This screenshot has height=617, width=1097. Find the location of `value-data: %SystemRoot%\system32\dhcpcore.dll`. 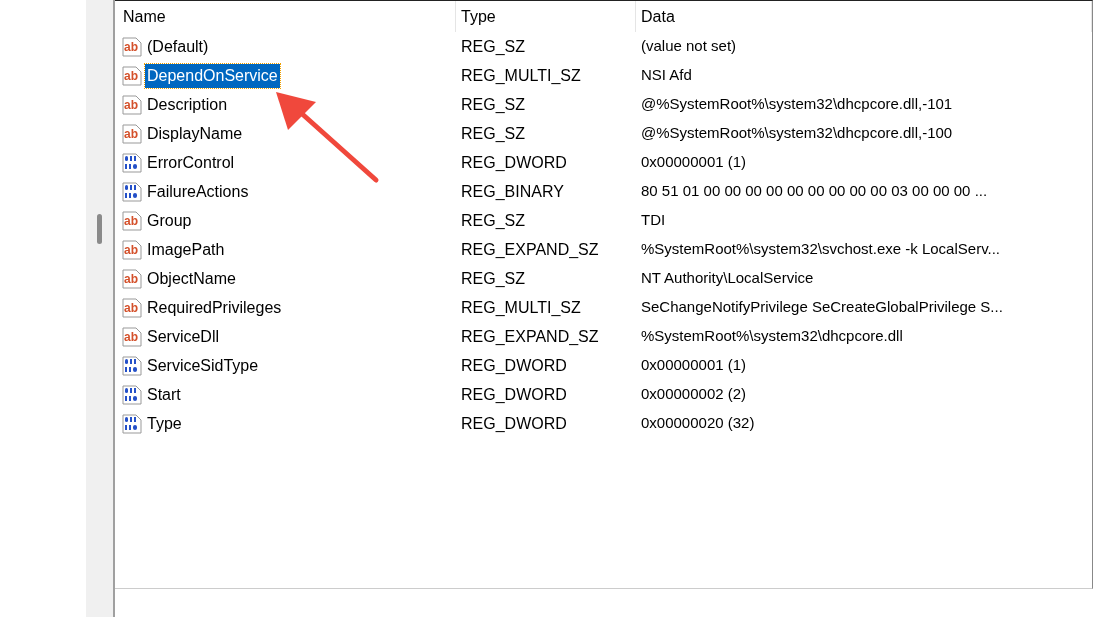

value-data: %SystemRoot%\system32\dhcpcore.dll is located at coordinates (772, 336).